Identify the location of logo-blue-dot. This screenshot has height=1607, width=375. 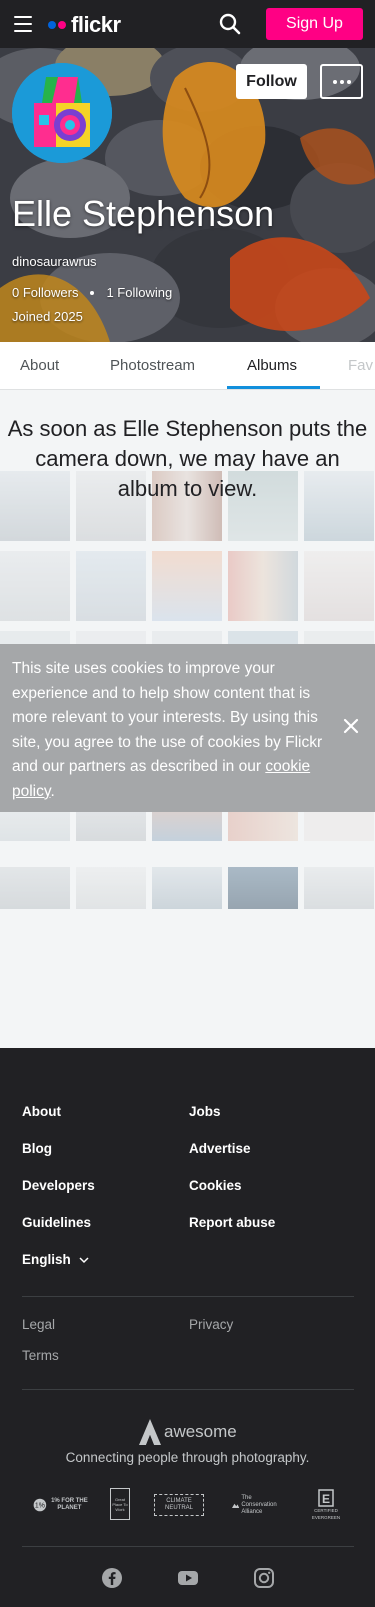
(52, 25).